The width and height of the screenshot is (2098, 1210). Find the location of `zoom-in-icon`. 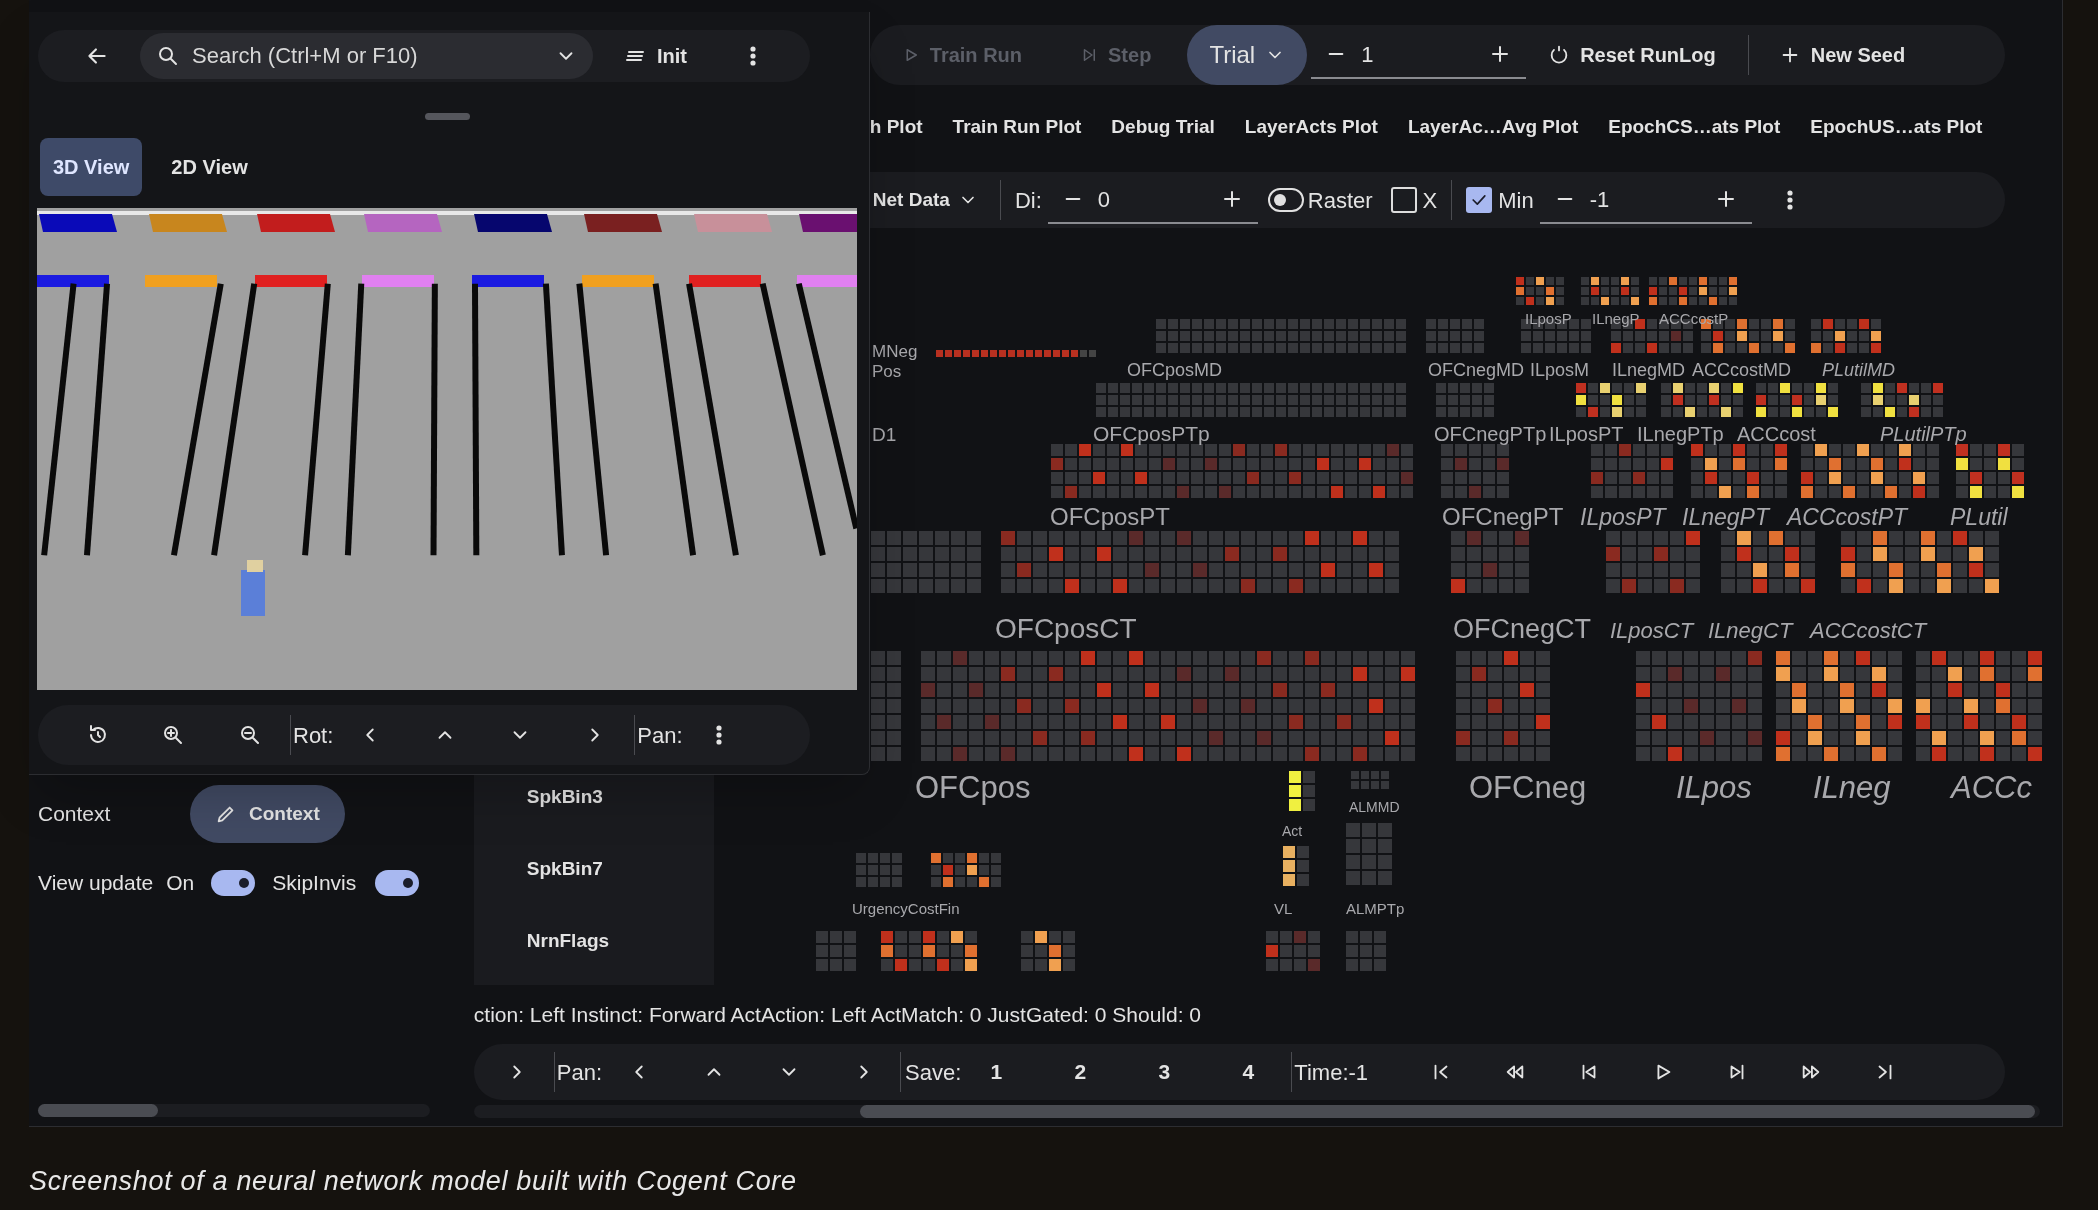

zoom-in-icon is located at coordinates (173, 735).